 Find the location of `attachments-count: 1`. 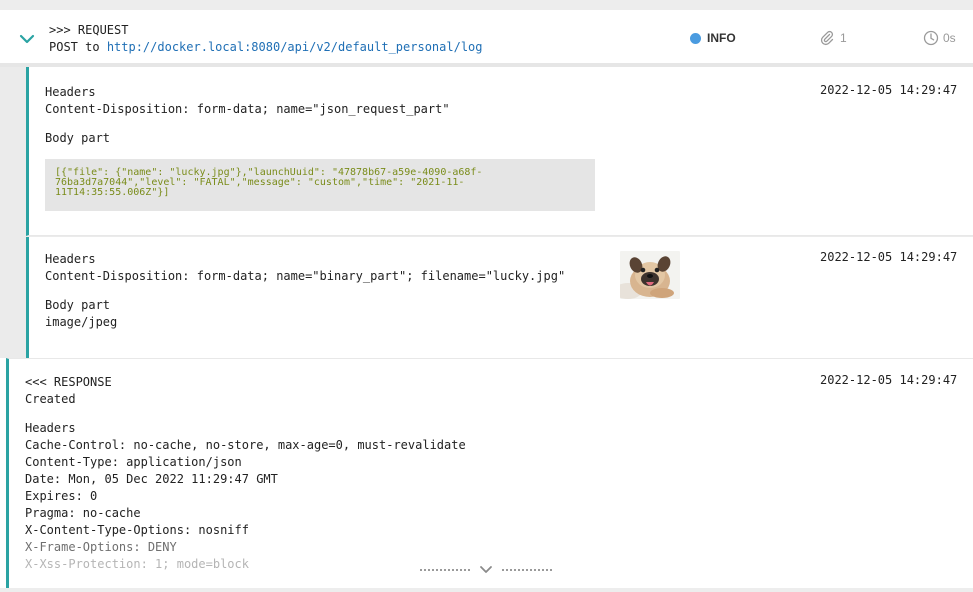

attachments-count: 1 is located at coordinates (843, 38).